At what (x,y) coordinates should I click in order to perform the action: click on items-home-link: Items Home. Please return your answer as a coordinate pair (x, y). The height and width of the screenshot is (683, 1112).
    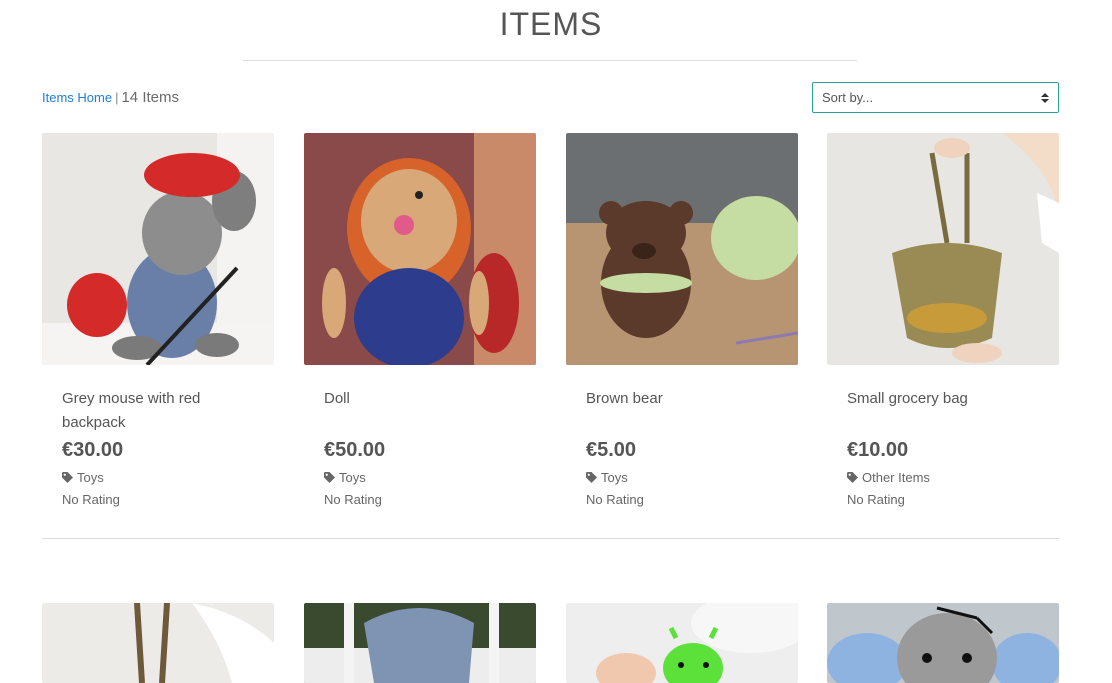
    Looking at the image, I should click on (77, 97).